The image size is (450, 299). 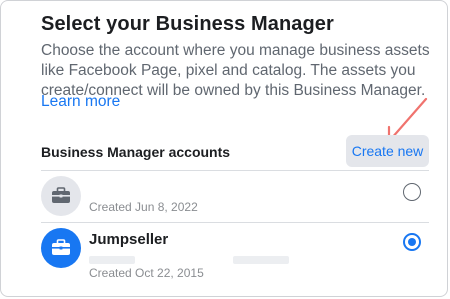 What do you see at coordinates (143, 207) in the screenshot?
I see `account-created-date: Created Jun 8, 2022` at bounding box center [143, 207].